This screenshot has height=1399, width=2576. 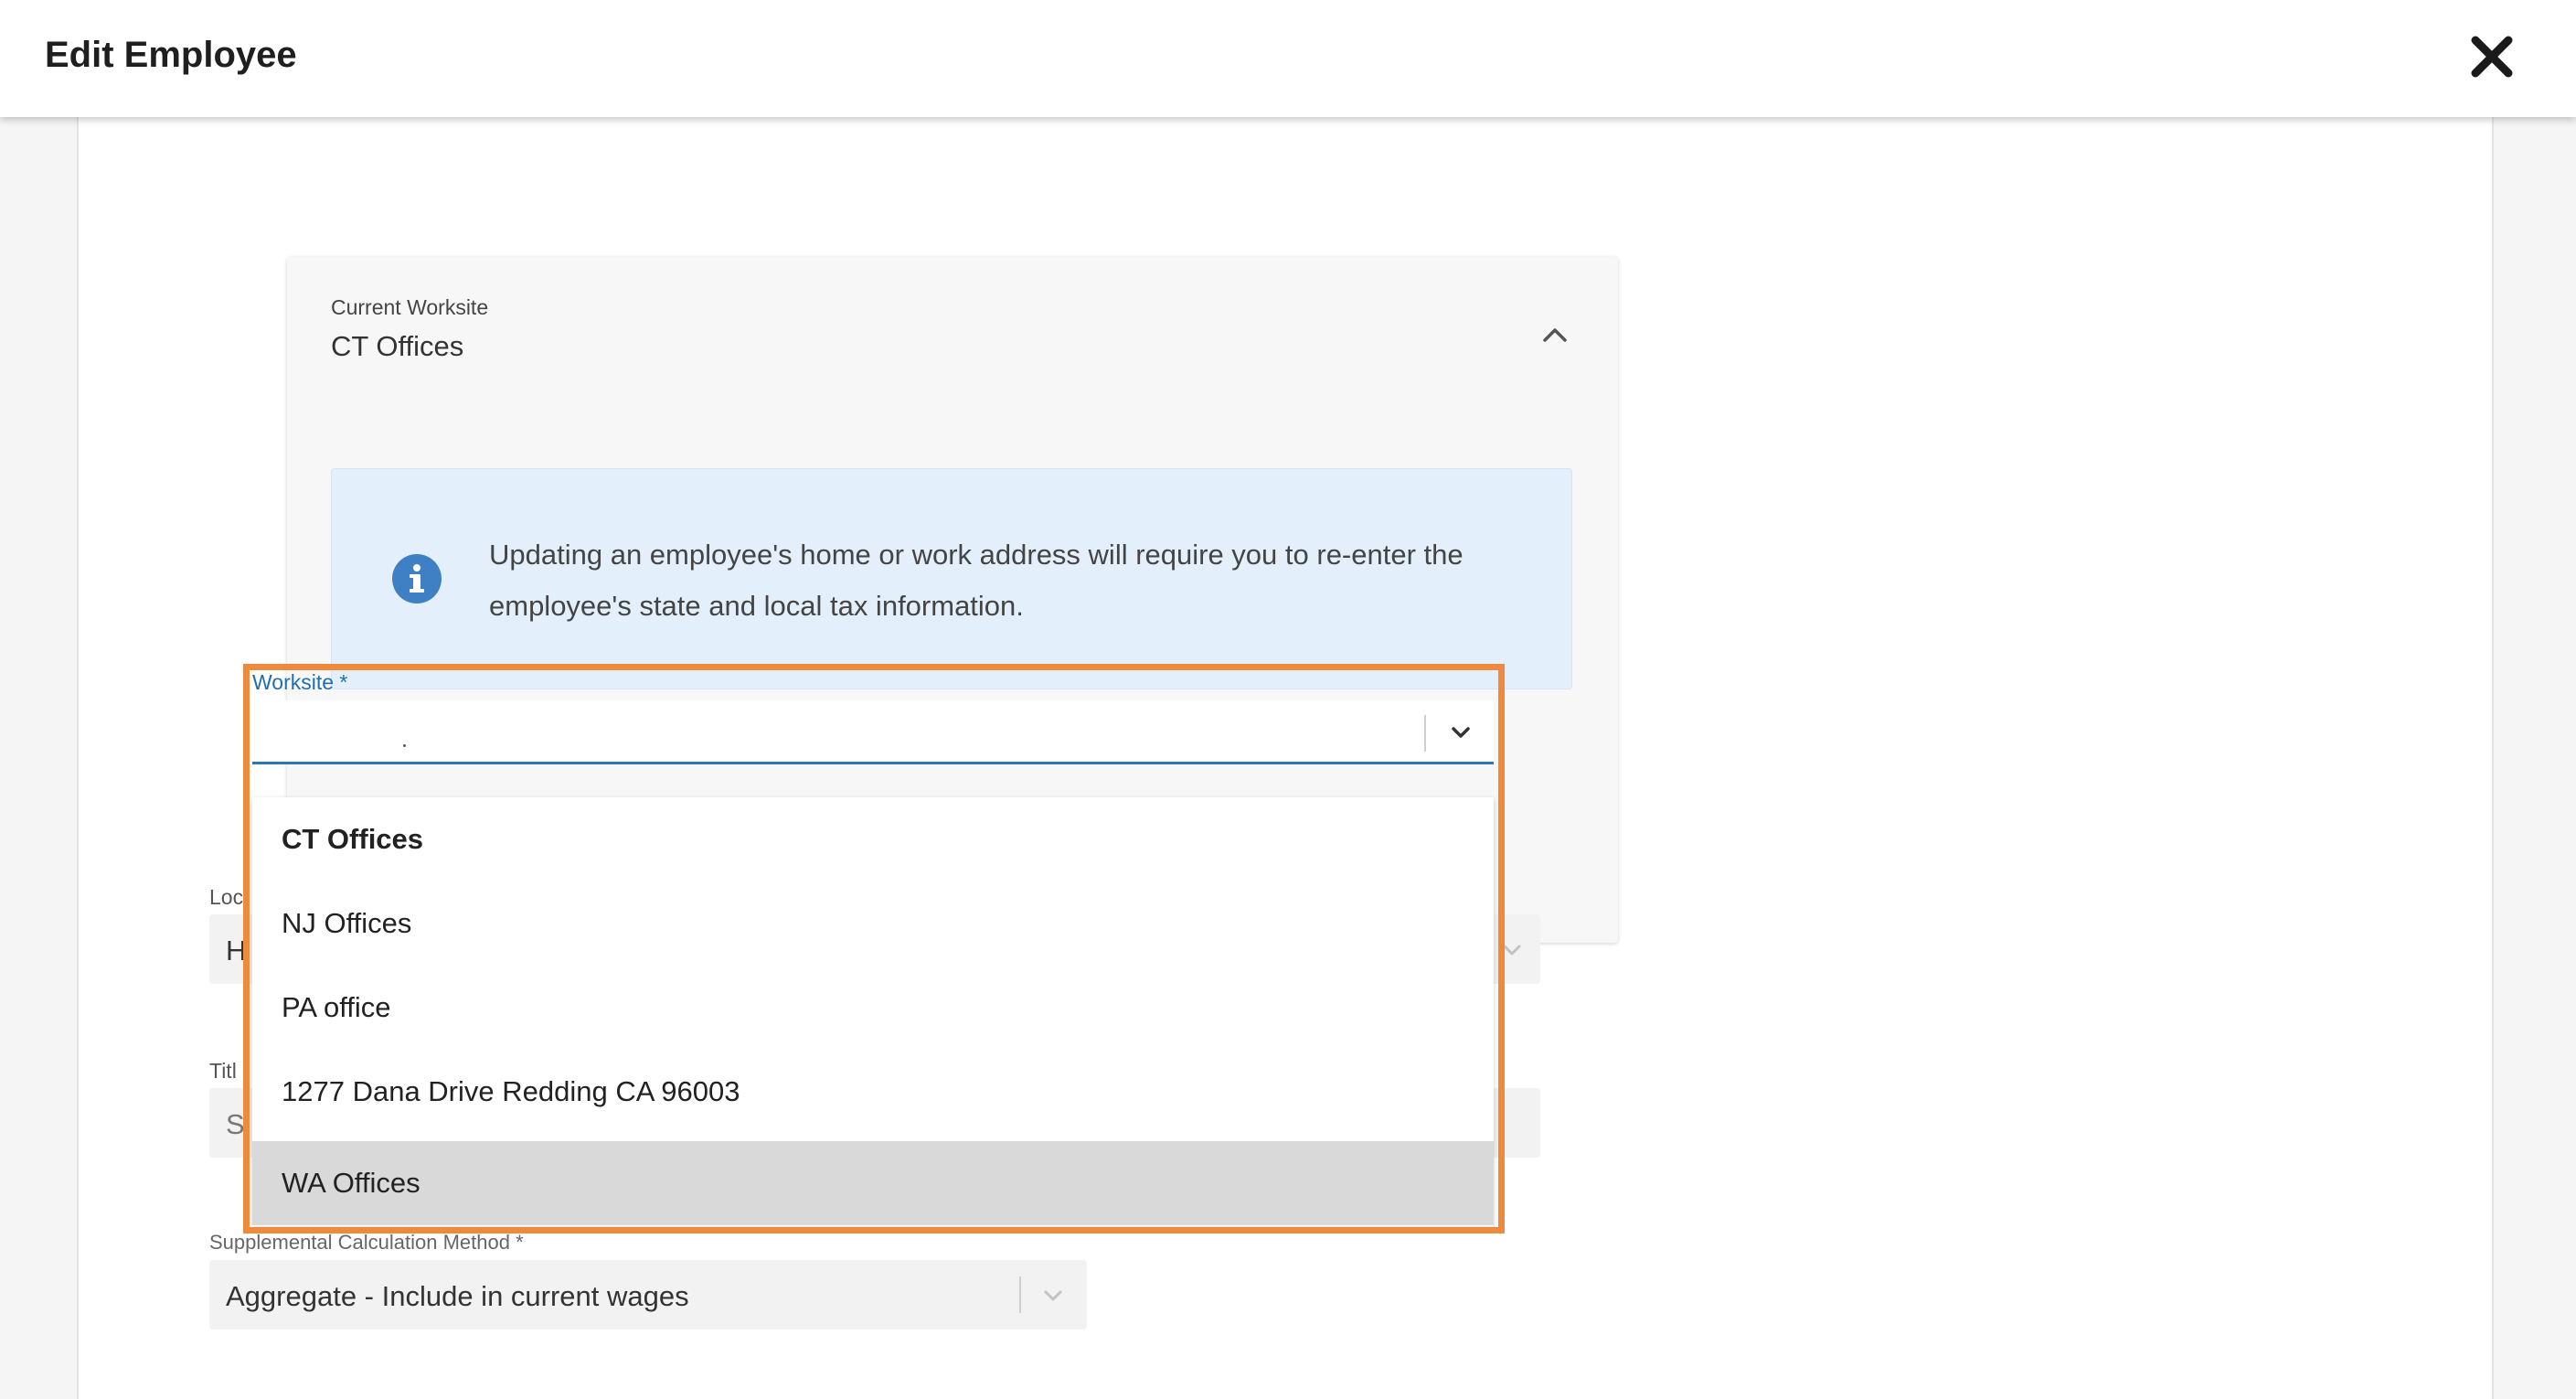 I want to click on location-value: H, so click(x=236, y=950).